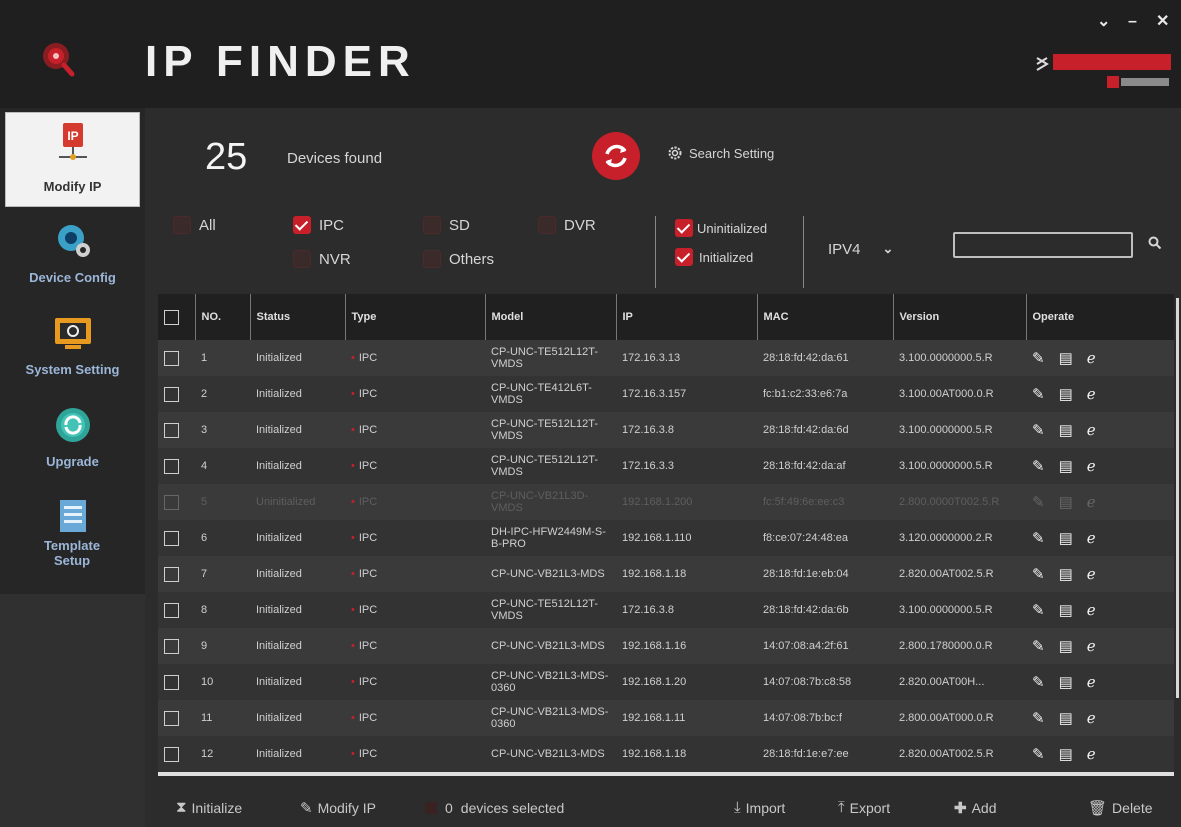  What do you see at coordinates (72, 447) in the screenshot?
I see `sidebar-item-upgrade: Upgrade` at bounding box center [72, 447].